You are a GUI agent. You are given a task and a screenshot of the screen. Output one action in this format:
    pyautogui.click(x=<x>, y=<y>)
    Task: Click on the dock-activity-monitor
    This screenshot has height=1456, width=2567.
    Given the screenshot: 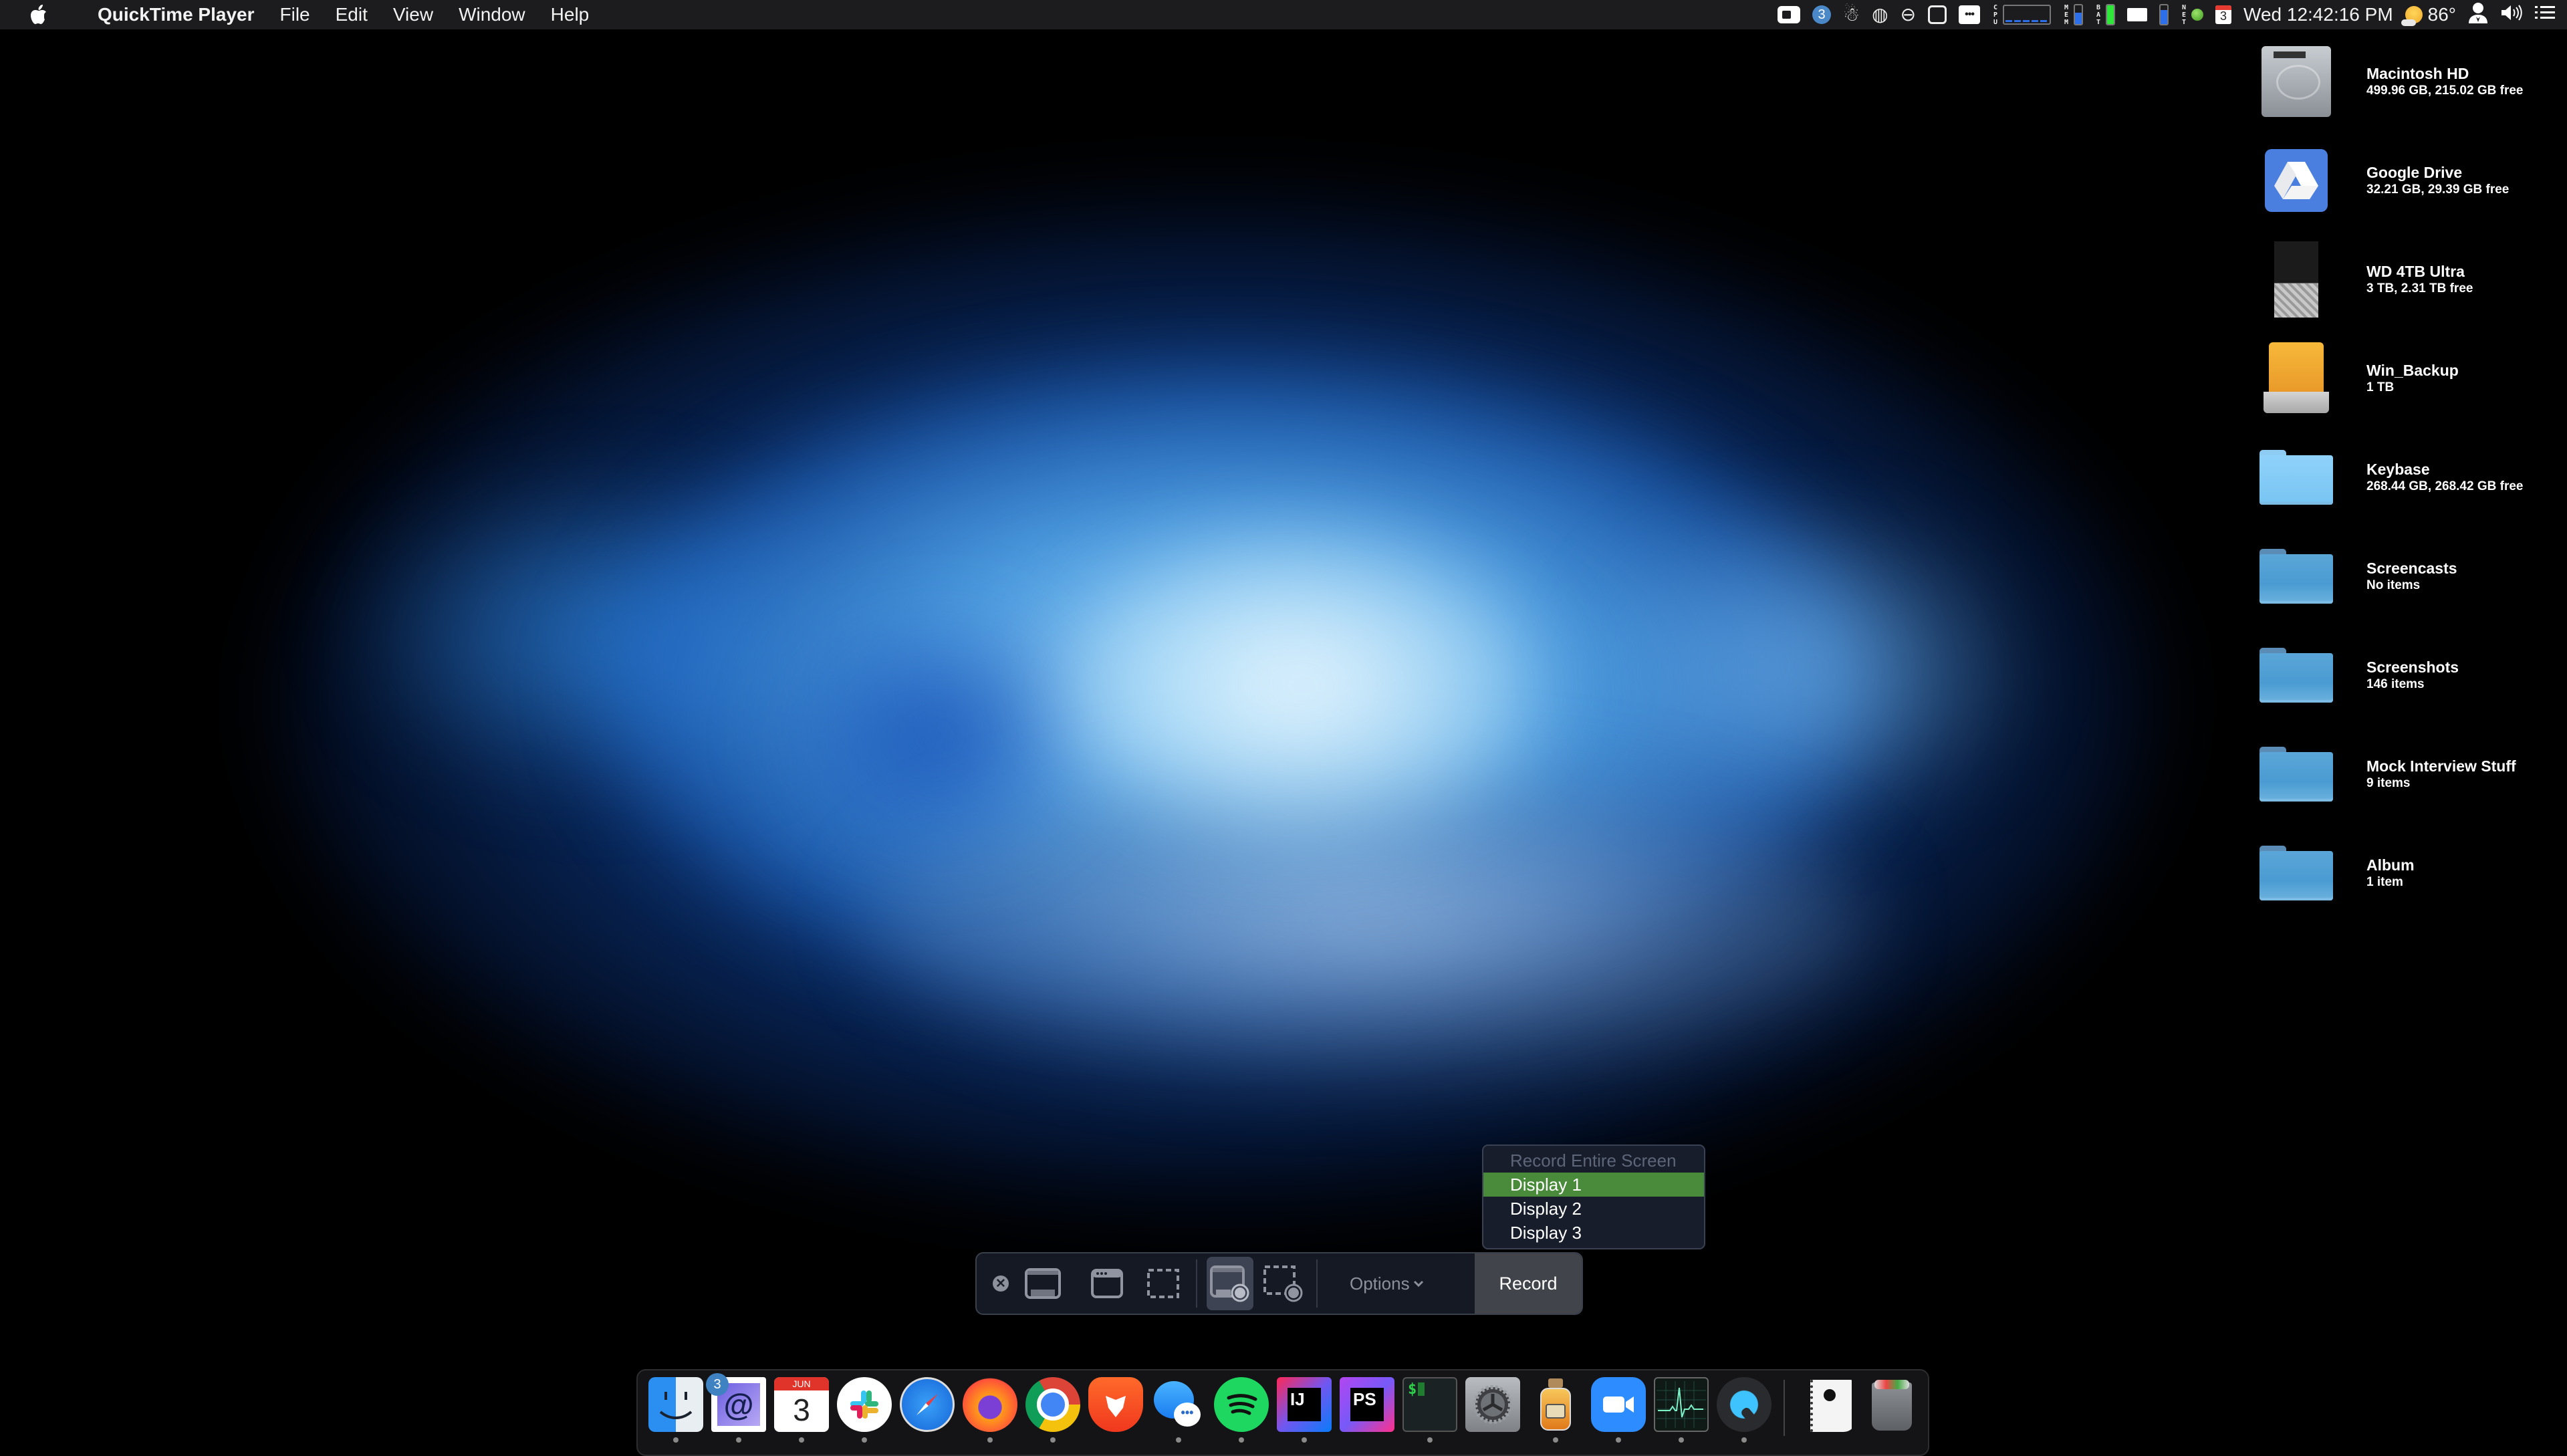 What is the action you would take?
    pyautogui.click(x=1681, y=1404)
    